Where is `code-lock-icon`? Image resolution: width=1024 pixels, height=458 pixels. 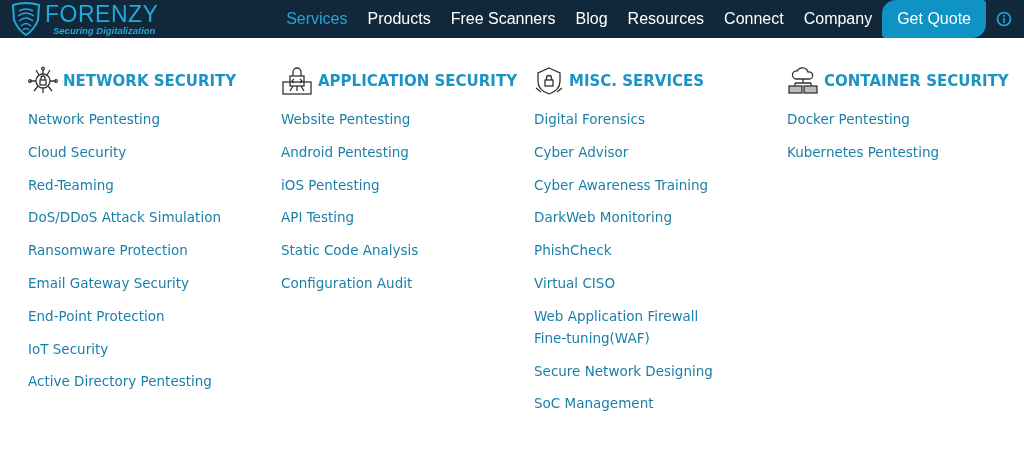
code-lock-icon is located at coordinates (297, 81).